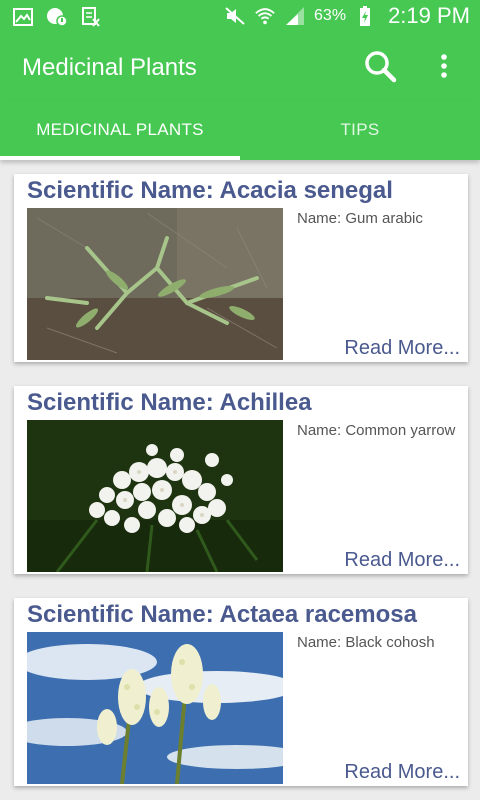 This screenshot has height=800, width=480. Describe the element at coordinates (330, 15) in the screenshot. I see `battery-percent: 63%` at that location.